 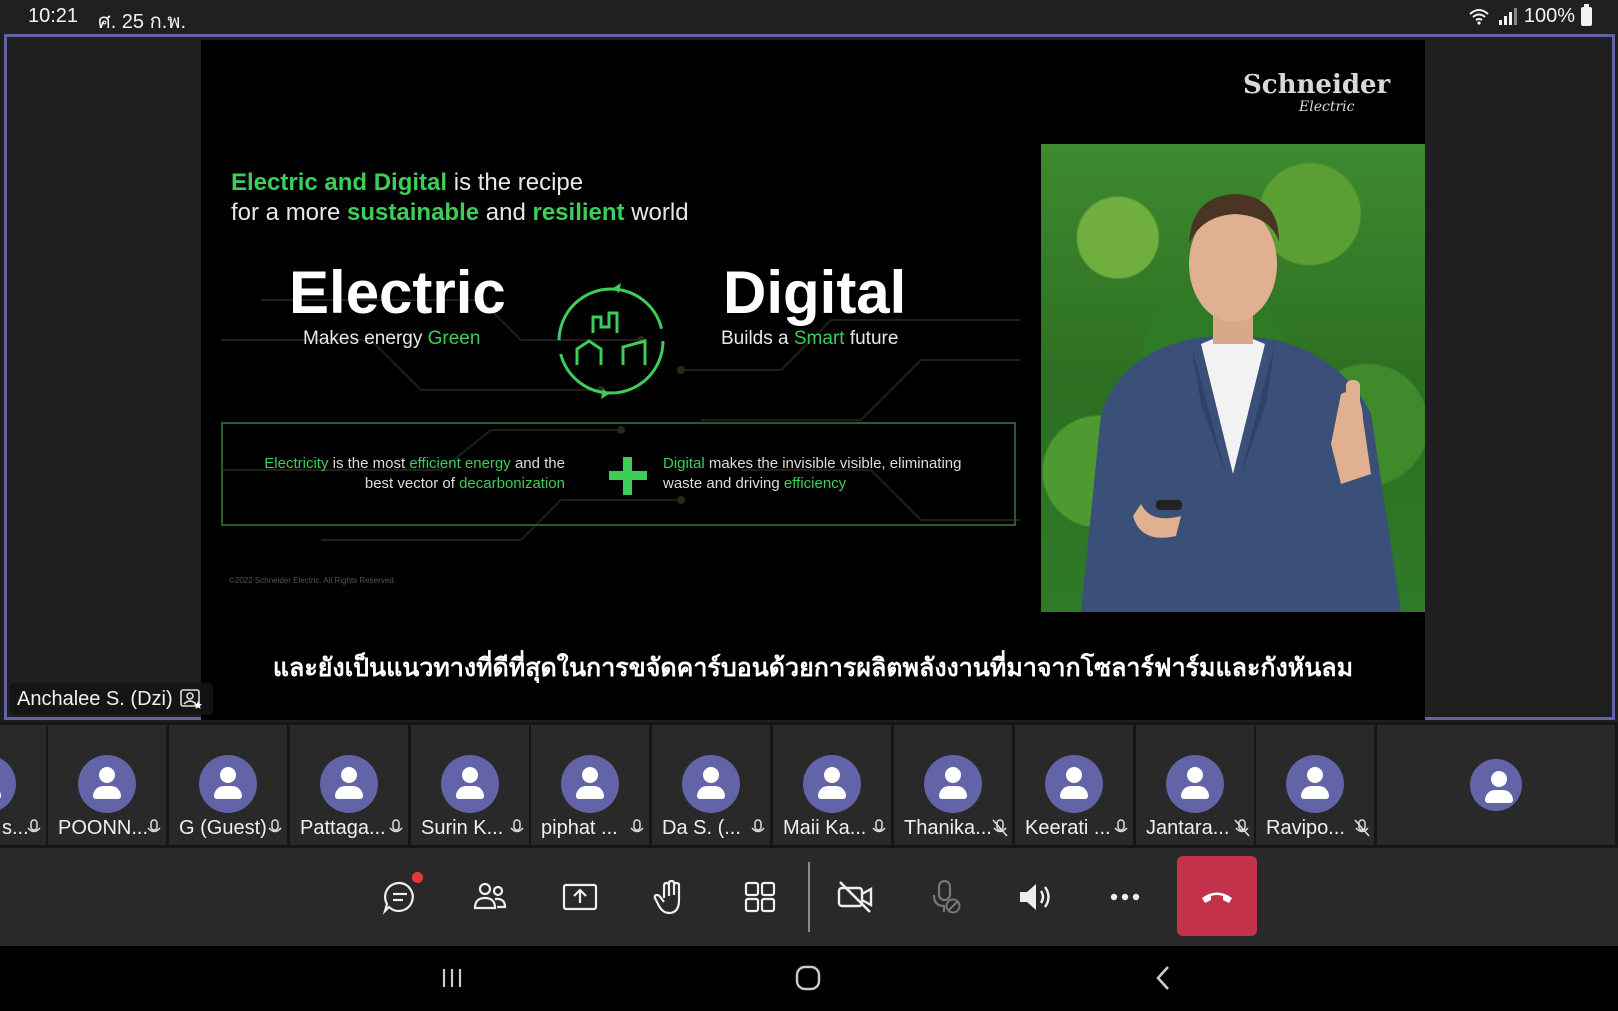 I want to click on status-right: 100%, so click(x=1530, y=16).